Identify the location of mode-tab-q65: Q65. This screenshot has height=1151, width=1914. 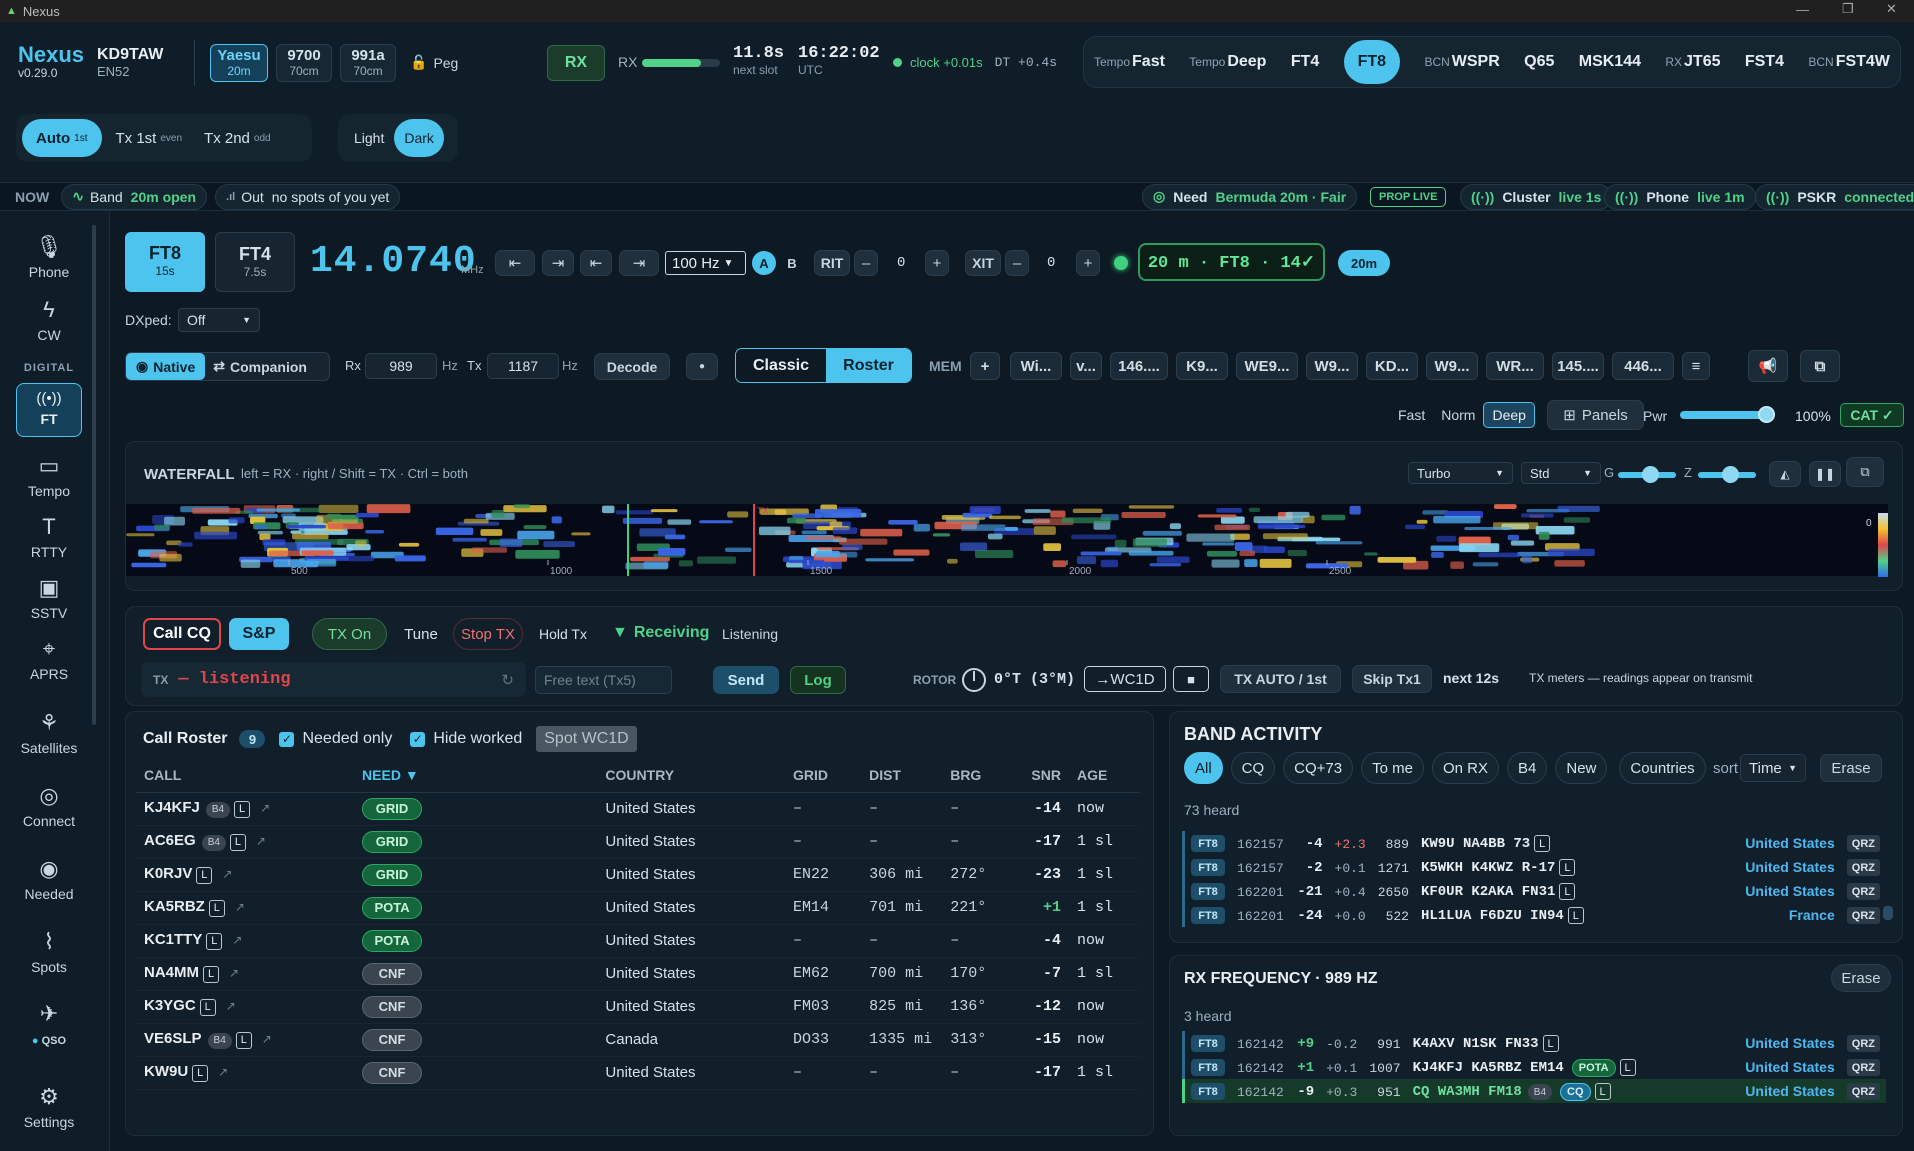
(1539, 62).